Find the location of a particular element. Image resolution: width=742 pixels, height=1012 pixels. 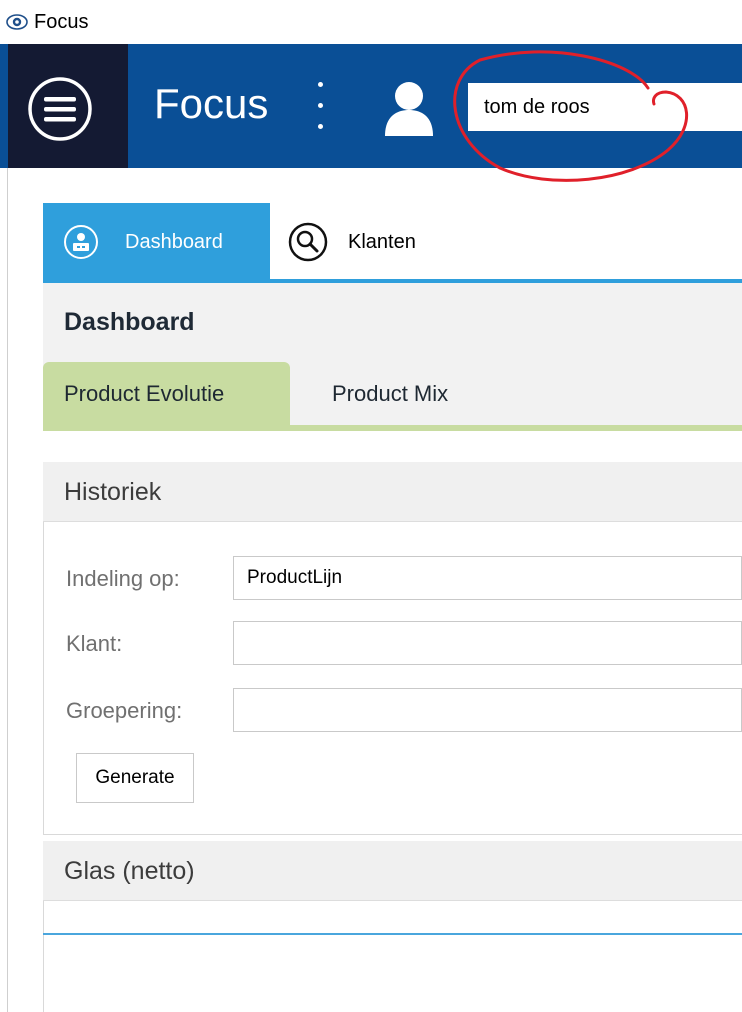

generate-button: Generate is located at coordinates (135, 778).